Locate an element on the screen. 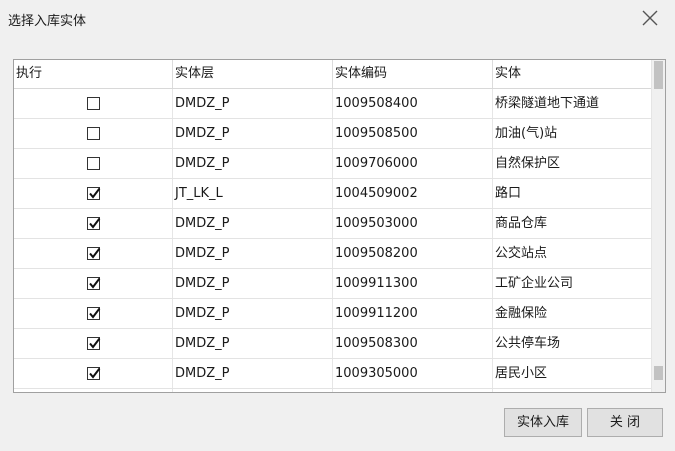 The height and width of the screenshot is (451, 675). title-bar: 选择入库实体 is located at coordinates (337, 20).